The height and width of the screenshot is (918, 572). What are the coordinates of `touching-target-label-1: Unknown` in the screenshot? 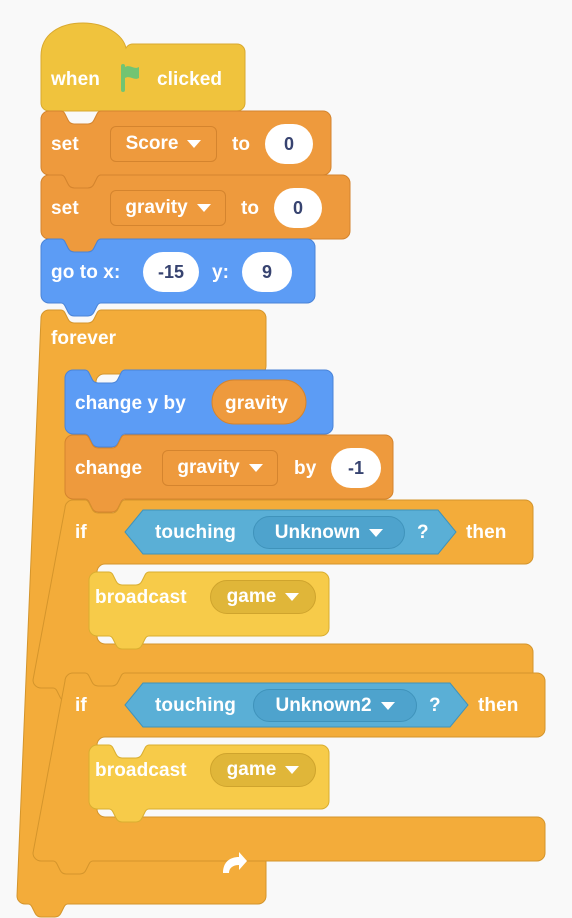 It's located at (317, 532).